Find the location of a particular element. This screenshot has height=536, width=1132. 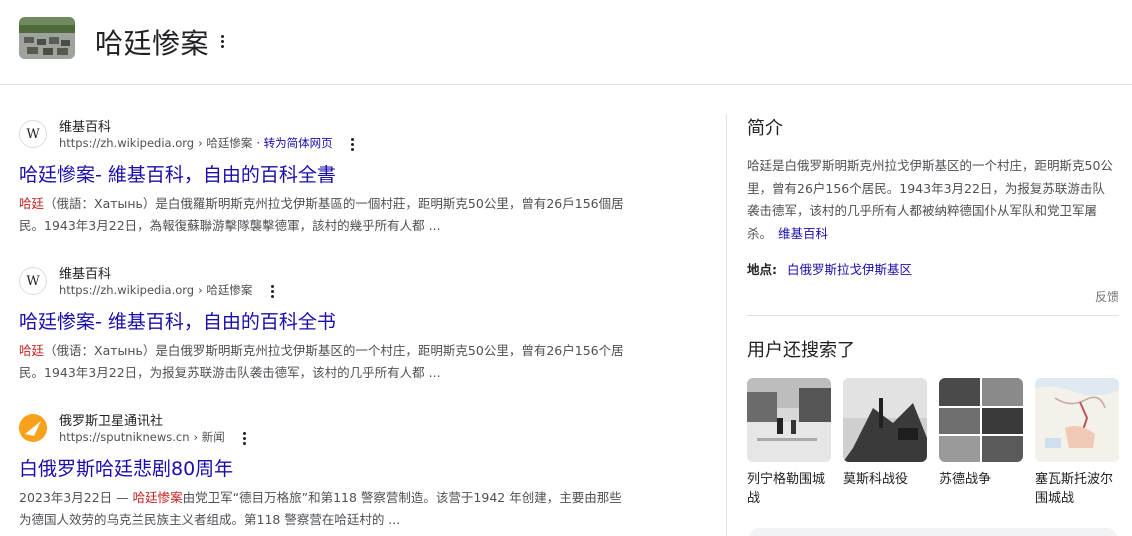

result-url-line: https://zh.wikipedia.org › 哈廷慘案 · 转为简体网页 is located at coordinates (209, 143).